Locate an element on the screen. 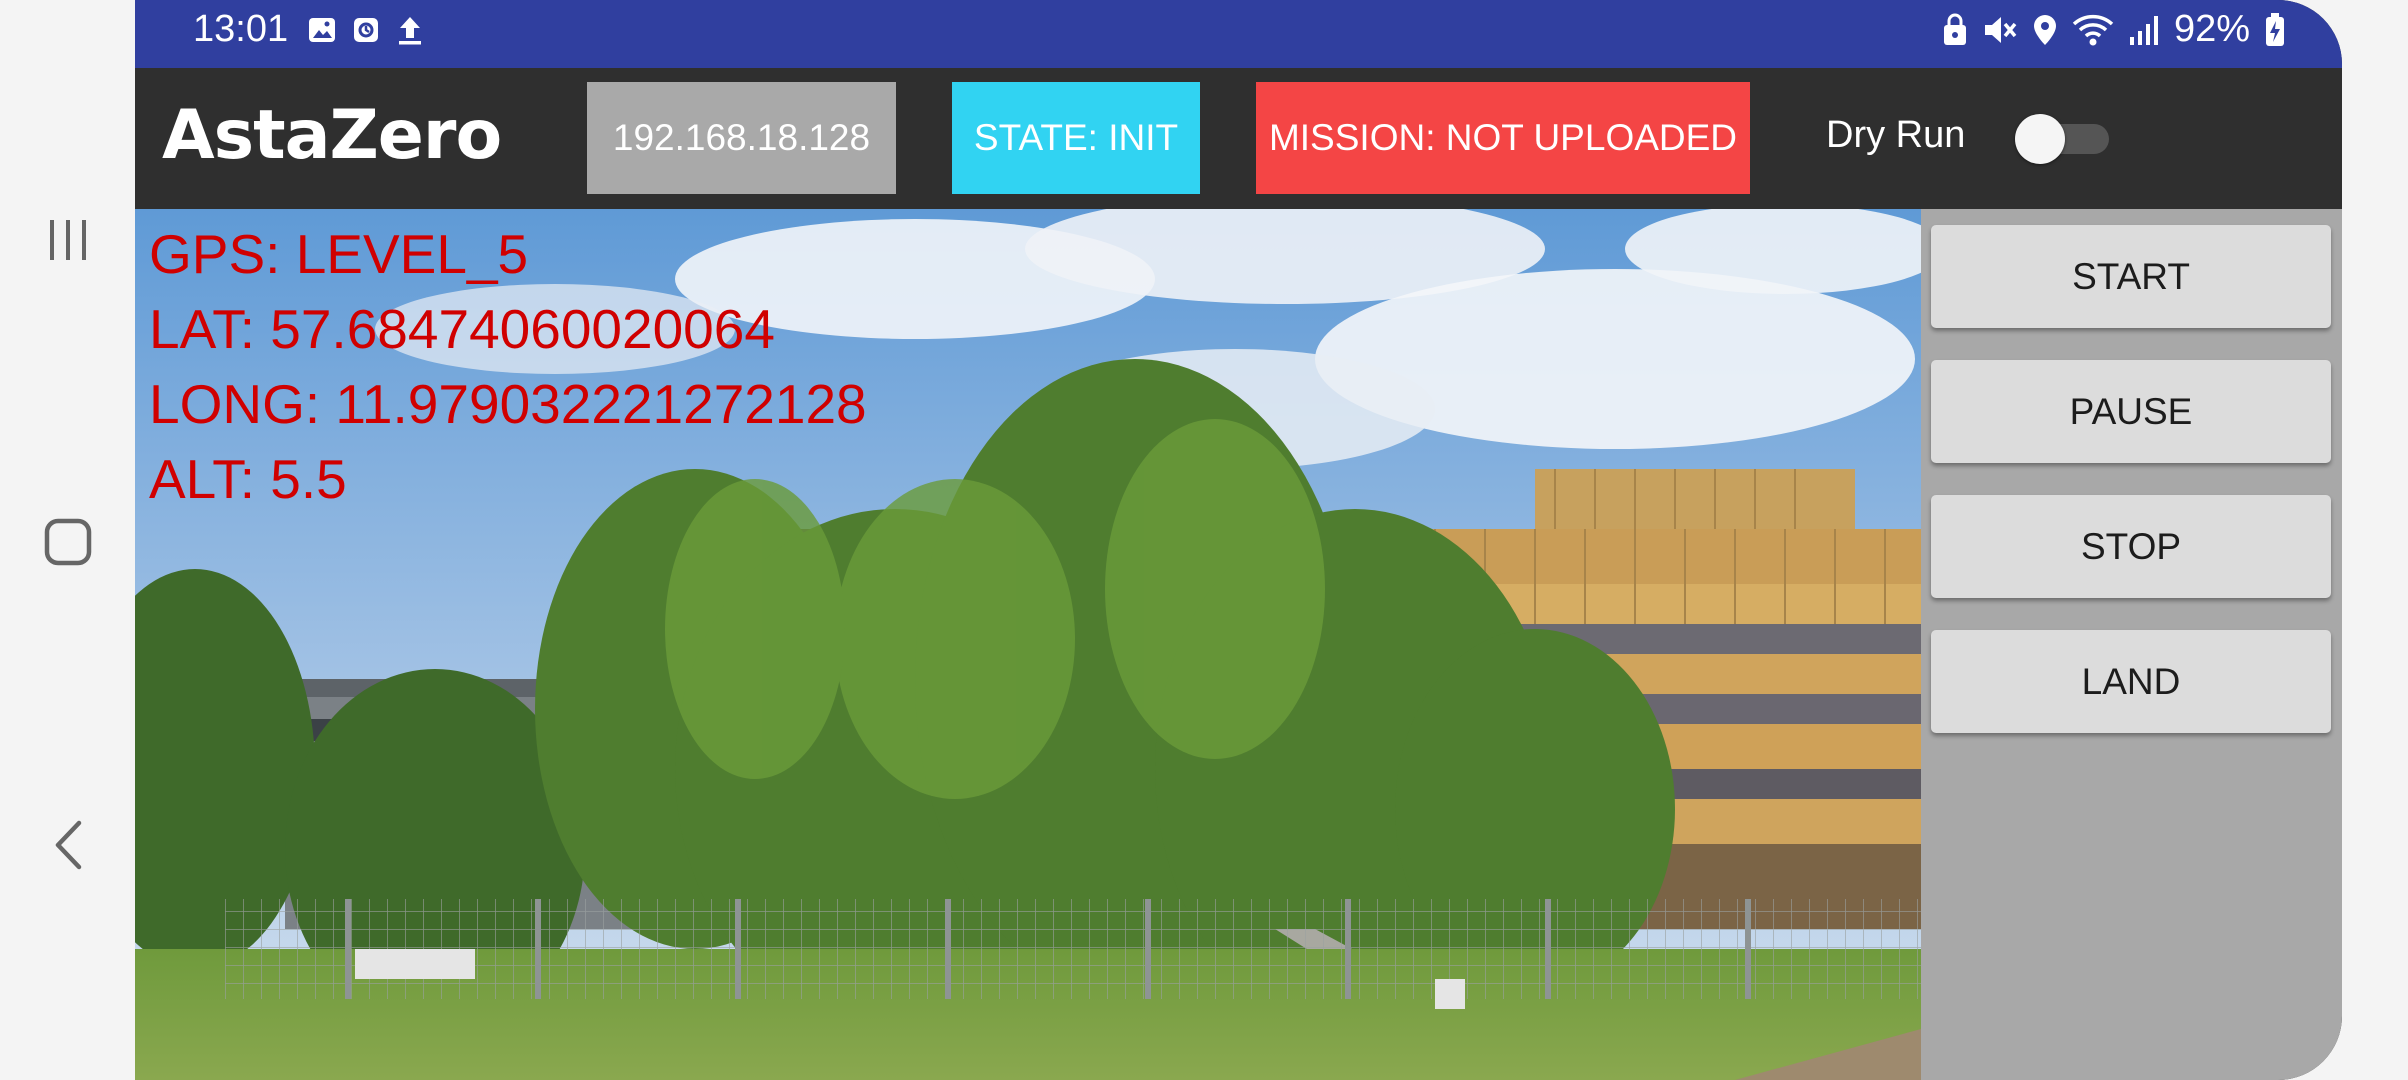  dry-run-label: Dry Run is located at coordinates (1896, 135).